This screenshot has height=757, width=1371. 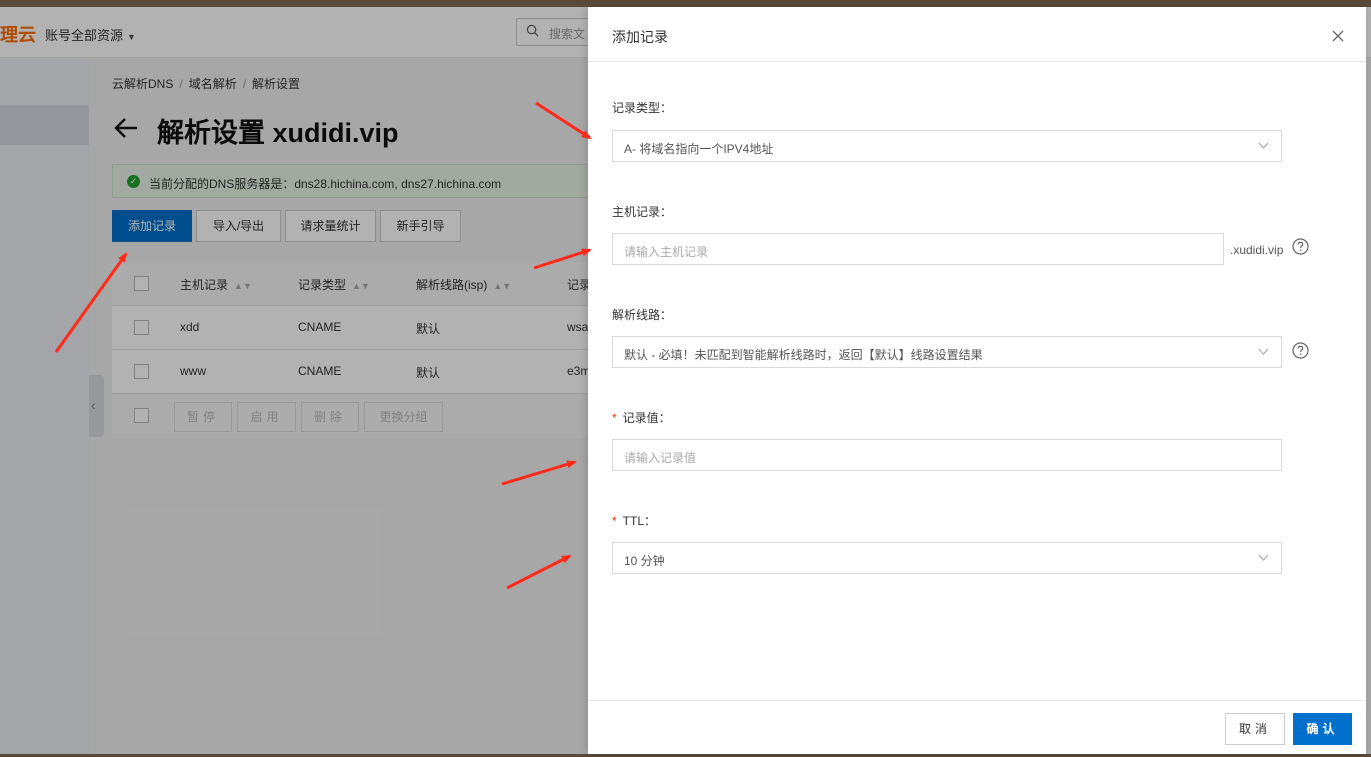 What do you see at coordinates (1257, 250) in the screenshot?
I see `domain-suffix: .xudidi.vip` at bounding box center [1257, 250].